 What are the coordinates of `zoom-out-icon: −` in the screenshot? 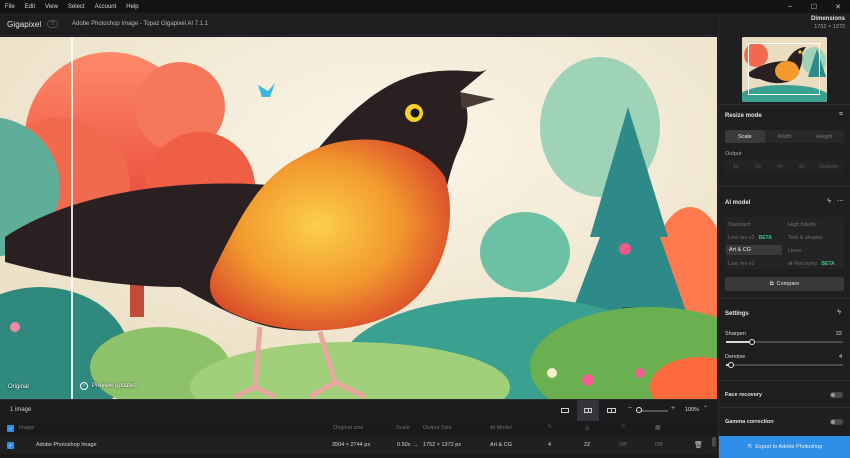 It's located at (630, 408).